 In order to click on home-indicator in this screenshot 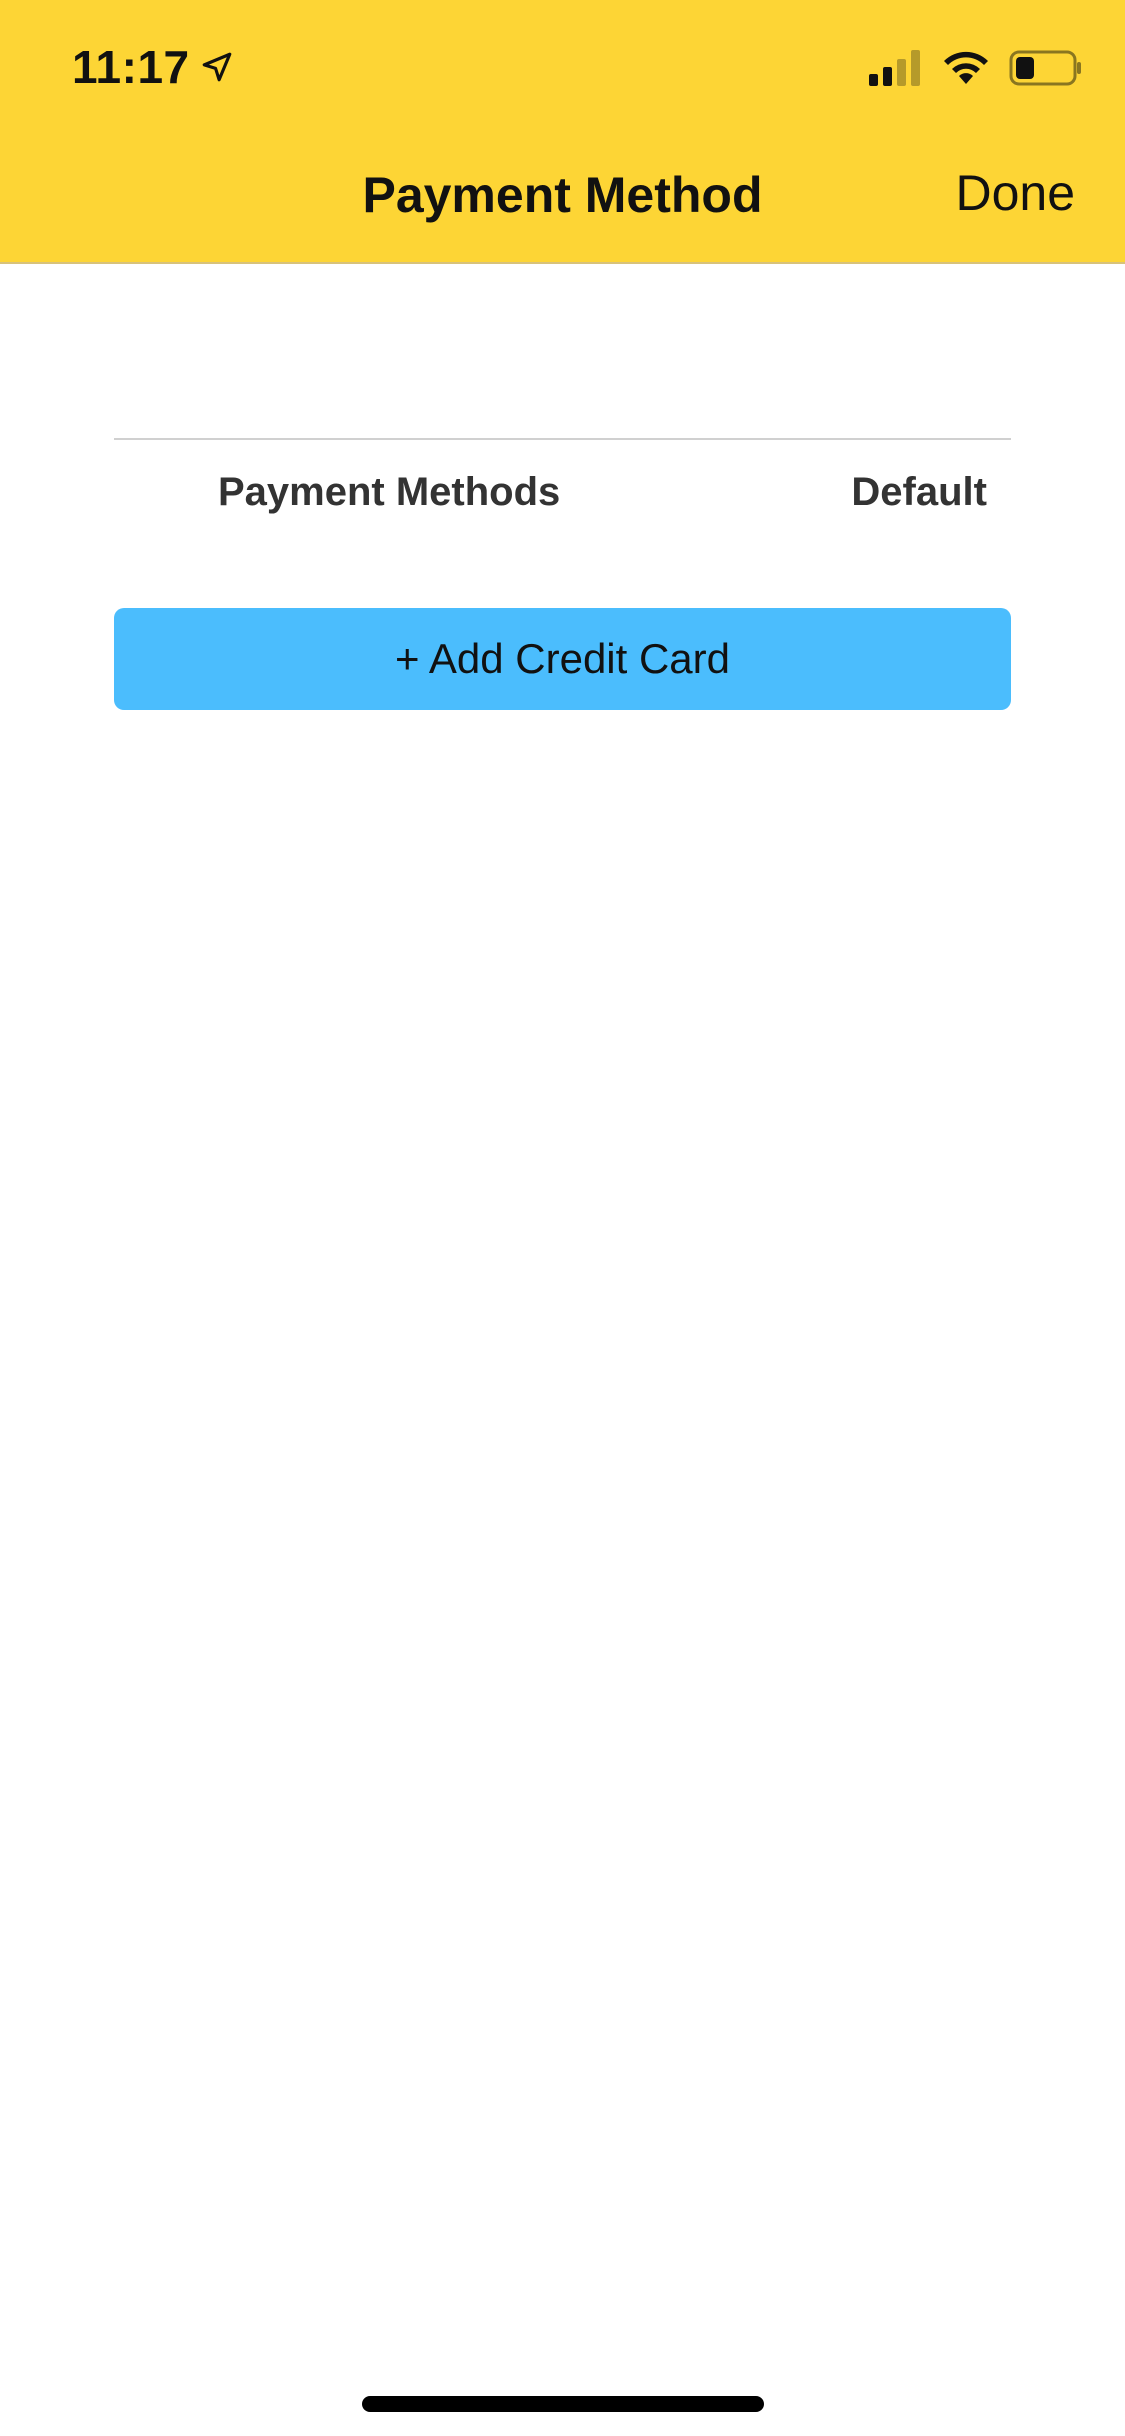, I will do `click(563, 2404)`.